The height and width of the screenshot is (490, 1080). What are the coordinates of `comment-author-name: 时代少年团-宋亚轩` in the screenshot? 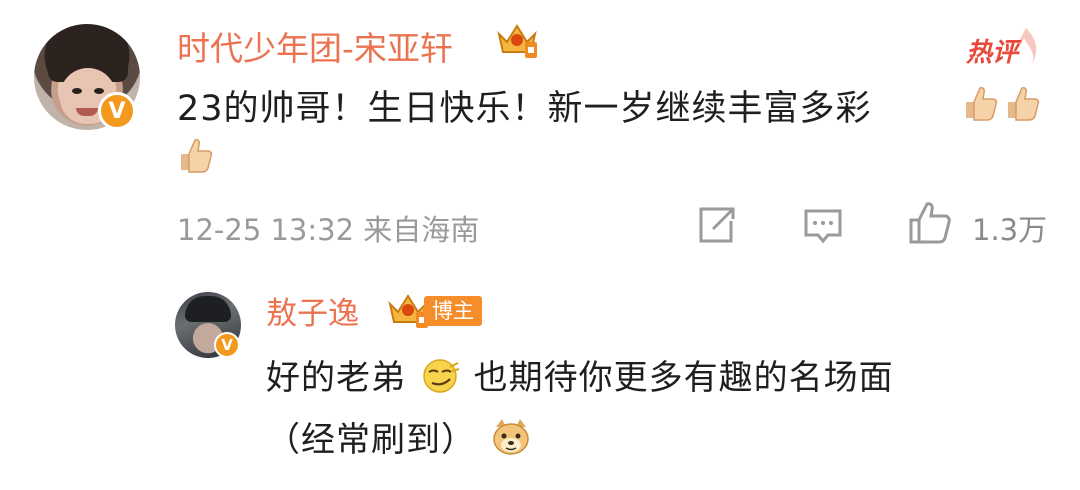 It's located at (315, 46).